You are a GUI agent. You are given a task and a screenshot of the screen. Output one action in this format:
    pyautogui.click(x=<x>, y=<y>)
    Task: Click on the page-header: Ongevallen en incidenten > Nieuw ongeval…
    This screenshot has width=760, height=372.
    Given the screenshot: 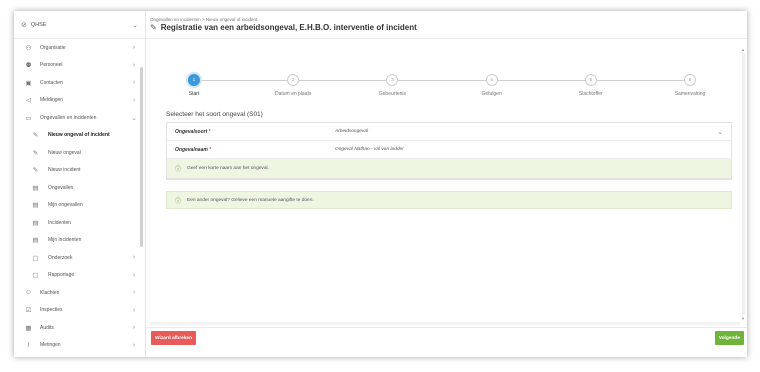 What is the action you would take?
    pyautogui.click(x=446, y=25)
    